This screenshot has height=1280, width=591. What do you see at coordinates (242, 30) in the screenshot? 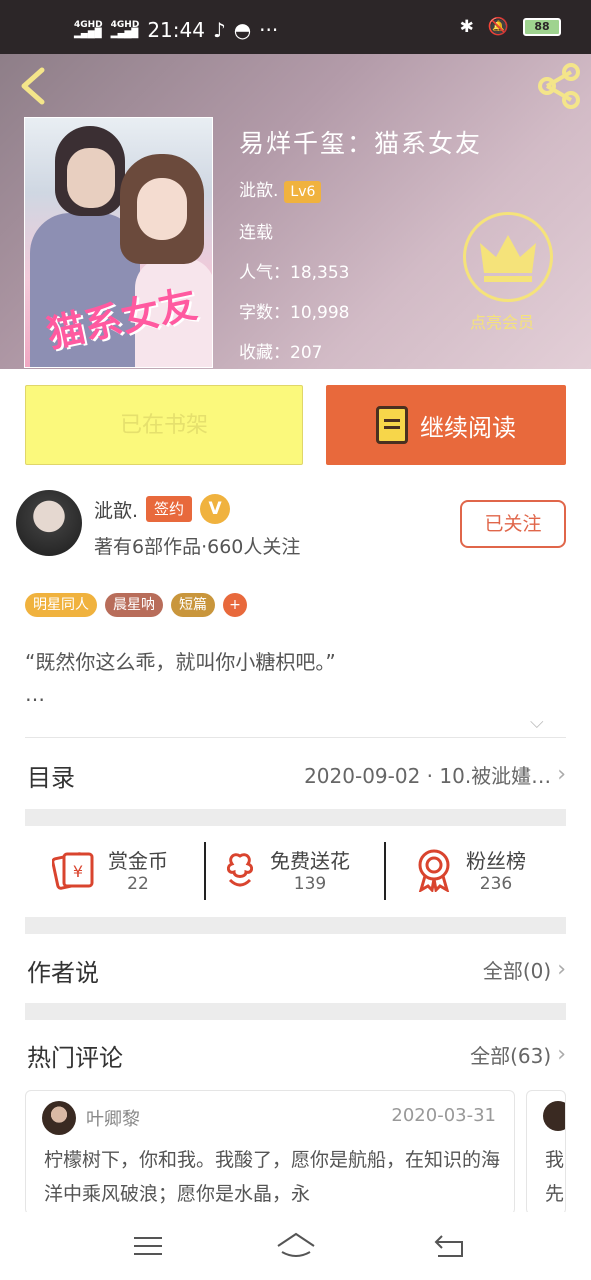
I see `qq-icon: ◓` at bounding box center [242, 30].